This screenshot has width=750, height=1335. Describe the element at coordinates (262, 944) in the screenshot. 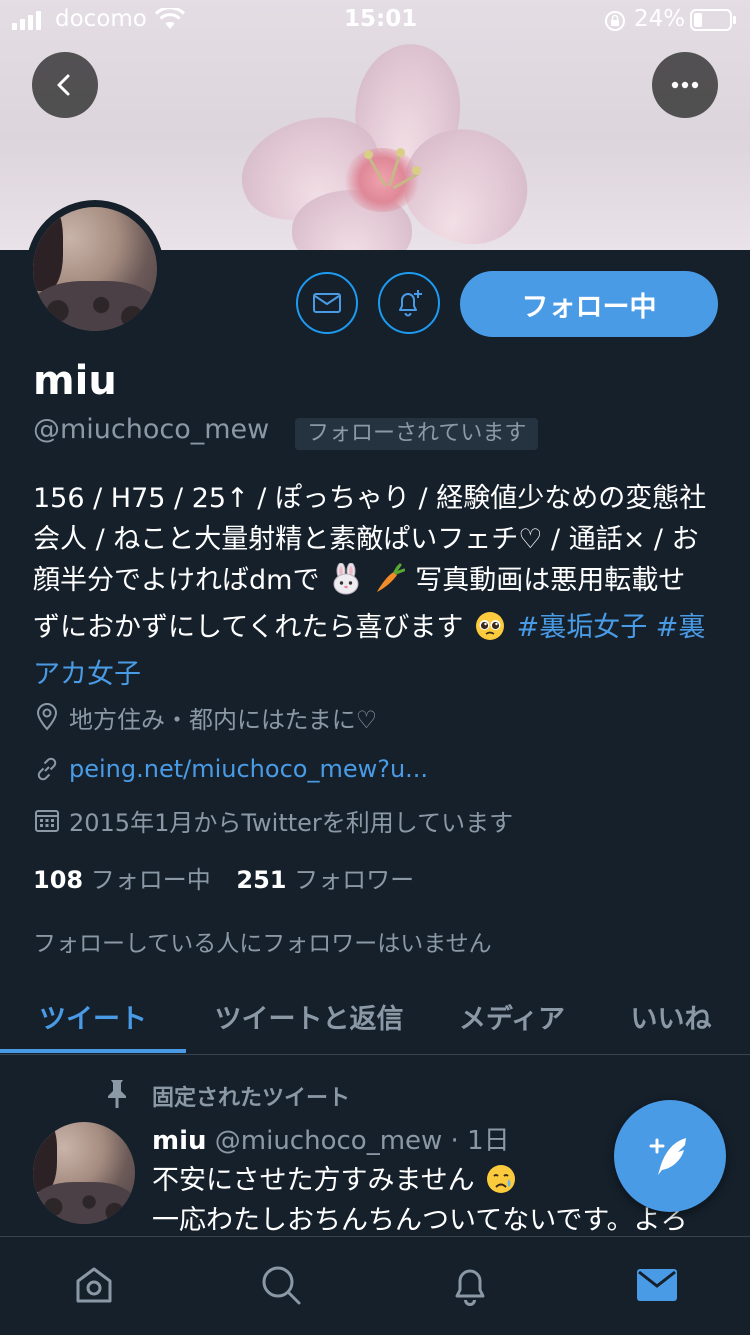

I see `mutual-followers-note: フォローしている人にフォロワーはいません` at that location.